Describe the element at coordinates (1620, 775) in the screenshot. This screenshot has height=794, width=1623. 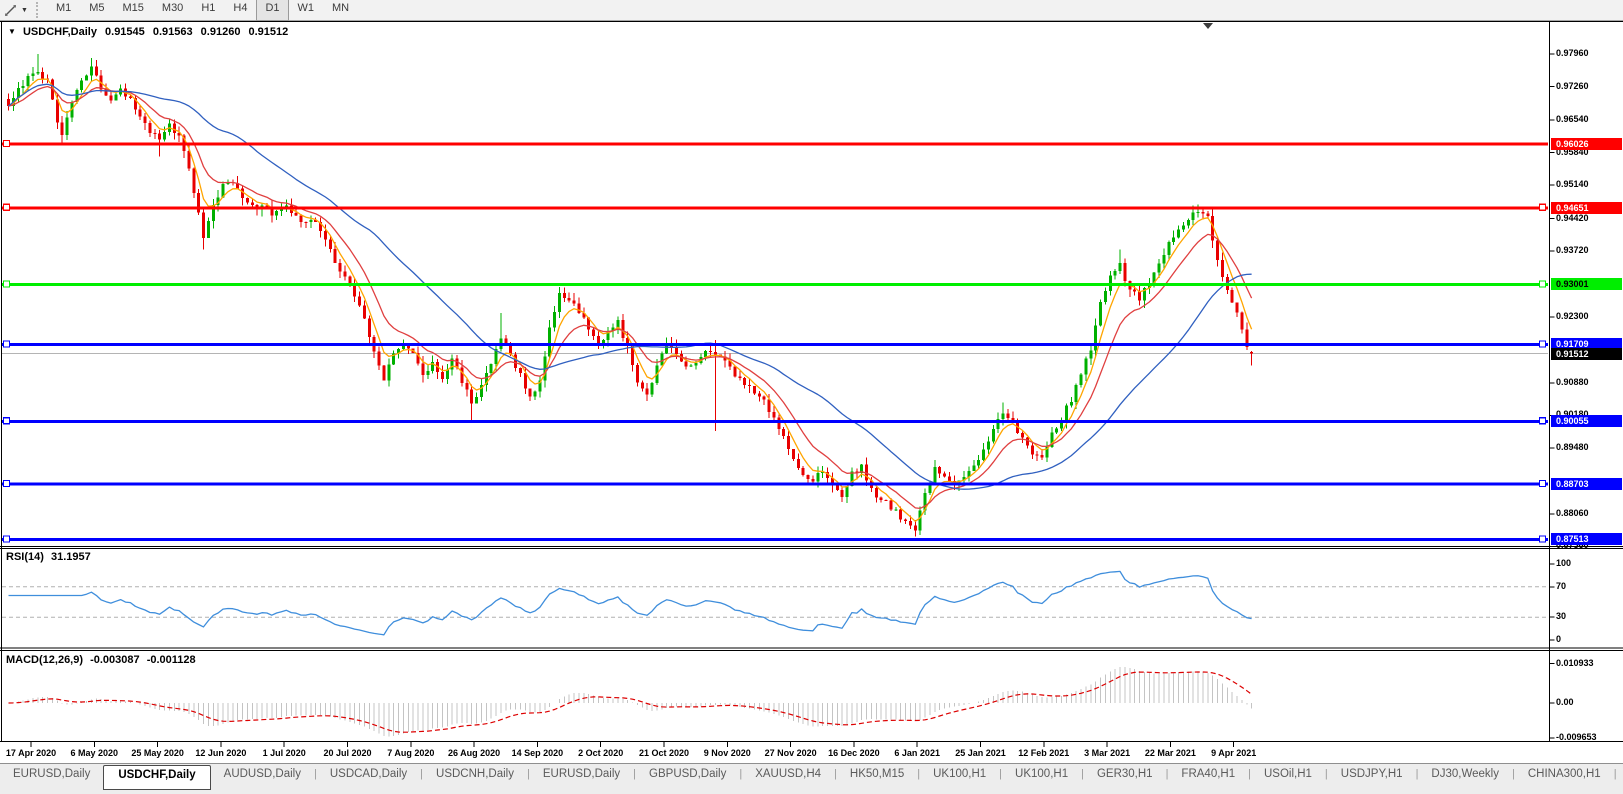
I see `symbol-tab-u: U` at that location.